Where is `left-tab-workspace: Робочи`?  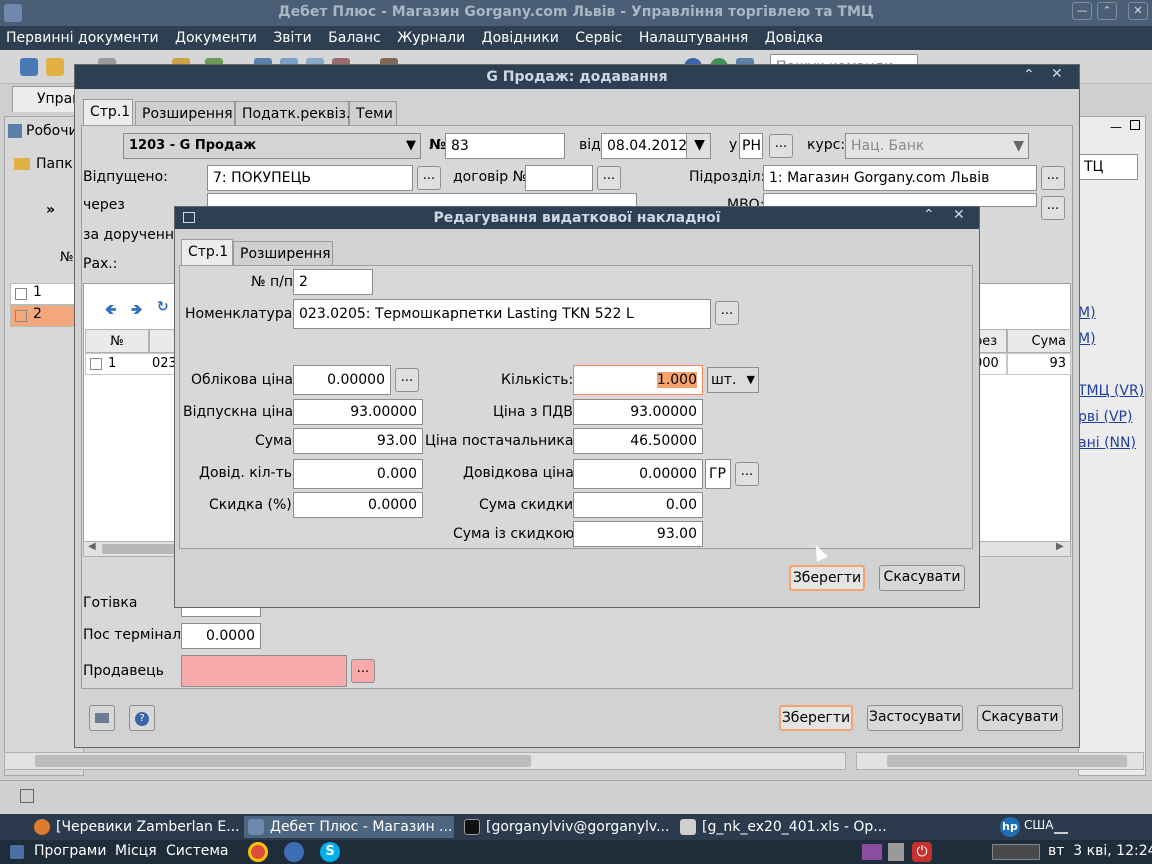
left-tab-workspace: Робочи is located at coordinates (43, 131).